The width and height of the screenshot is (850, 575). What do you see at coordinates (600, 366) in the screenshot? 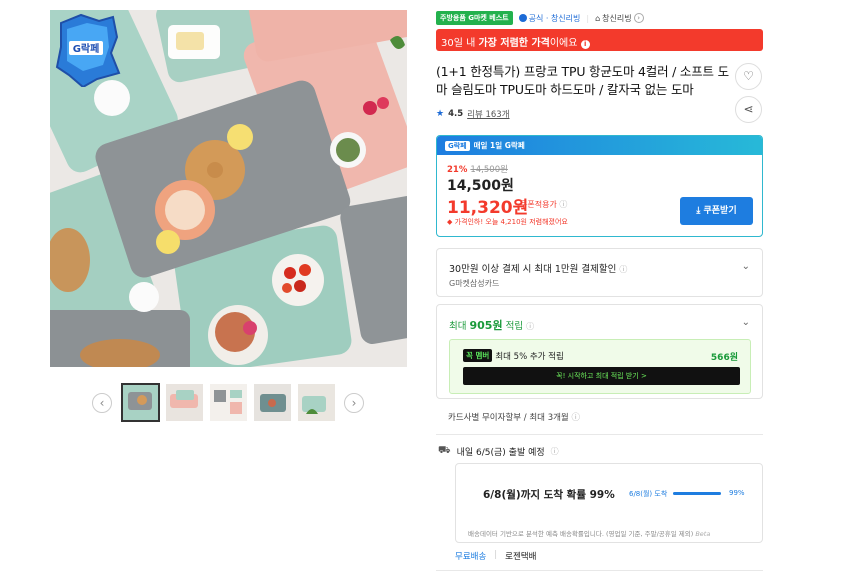
I see `membership-box: 꼭 멤버 최대 5% 추가 적립 566원 꼭! 시작하고 최대 적립 받기 >` at bounding box center [600, 366].